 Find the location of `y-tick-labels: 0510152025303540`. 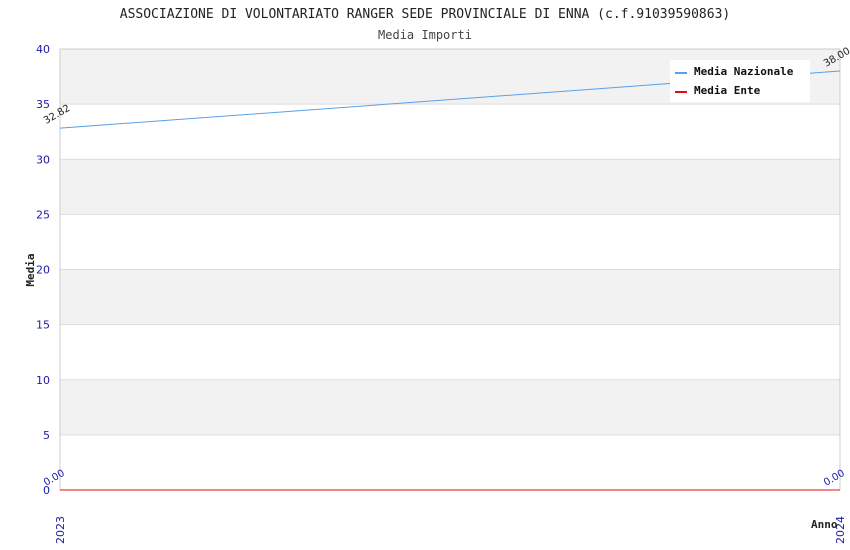

y-tick-labels: 0510152025303540 is located at coordinates (43, 270).